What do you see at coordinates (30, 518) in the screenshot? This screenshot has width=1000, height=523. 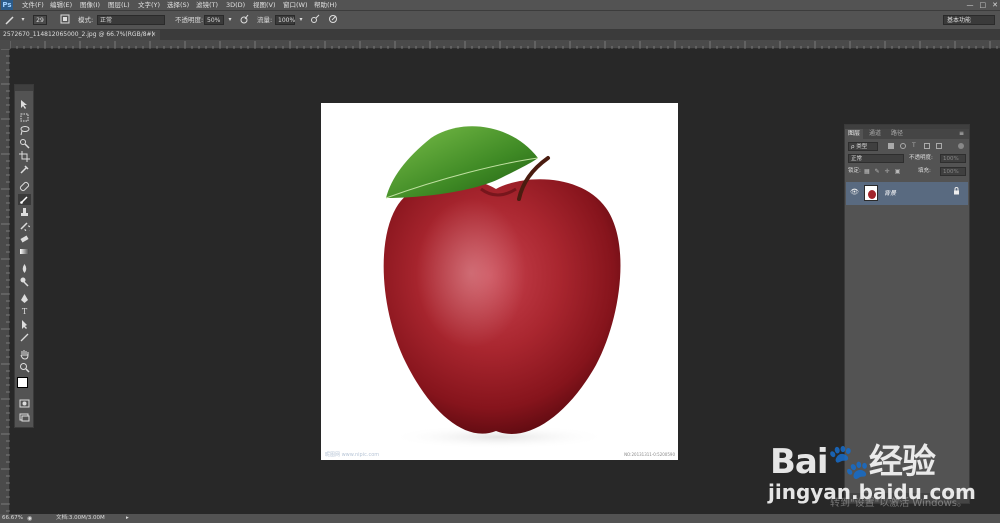 I see `status-icon: ◉` at bounding box center [30, 518].